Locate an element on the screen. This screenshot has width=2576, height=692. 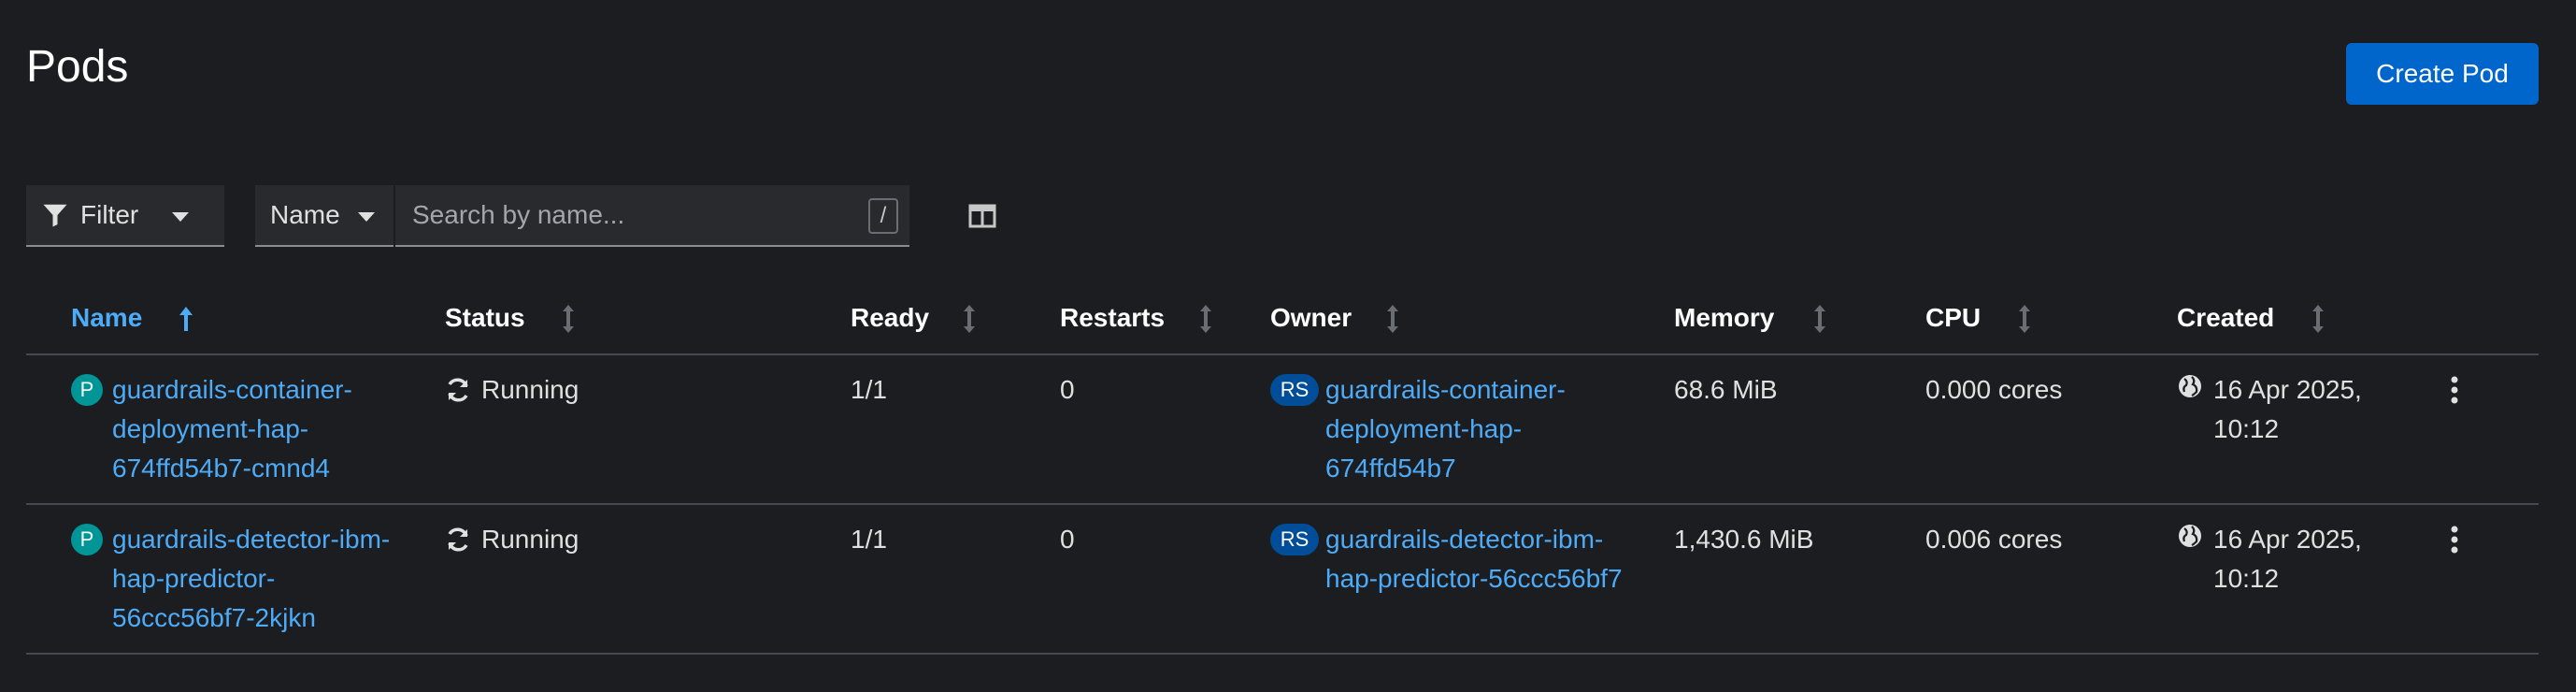
column-header-ready: Ready is located at coordinates (890, 318).